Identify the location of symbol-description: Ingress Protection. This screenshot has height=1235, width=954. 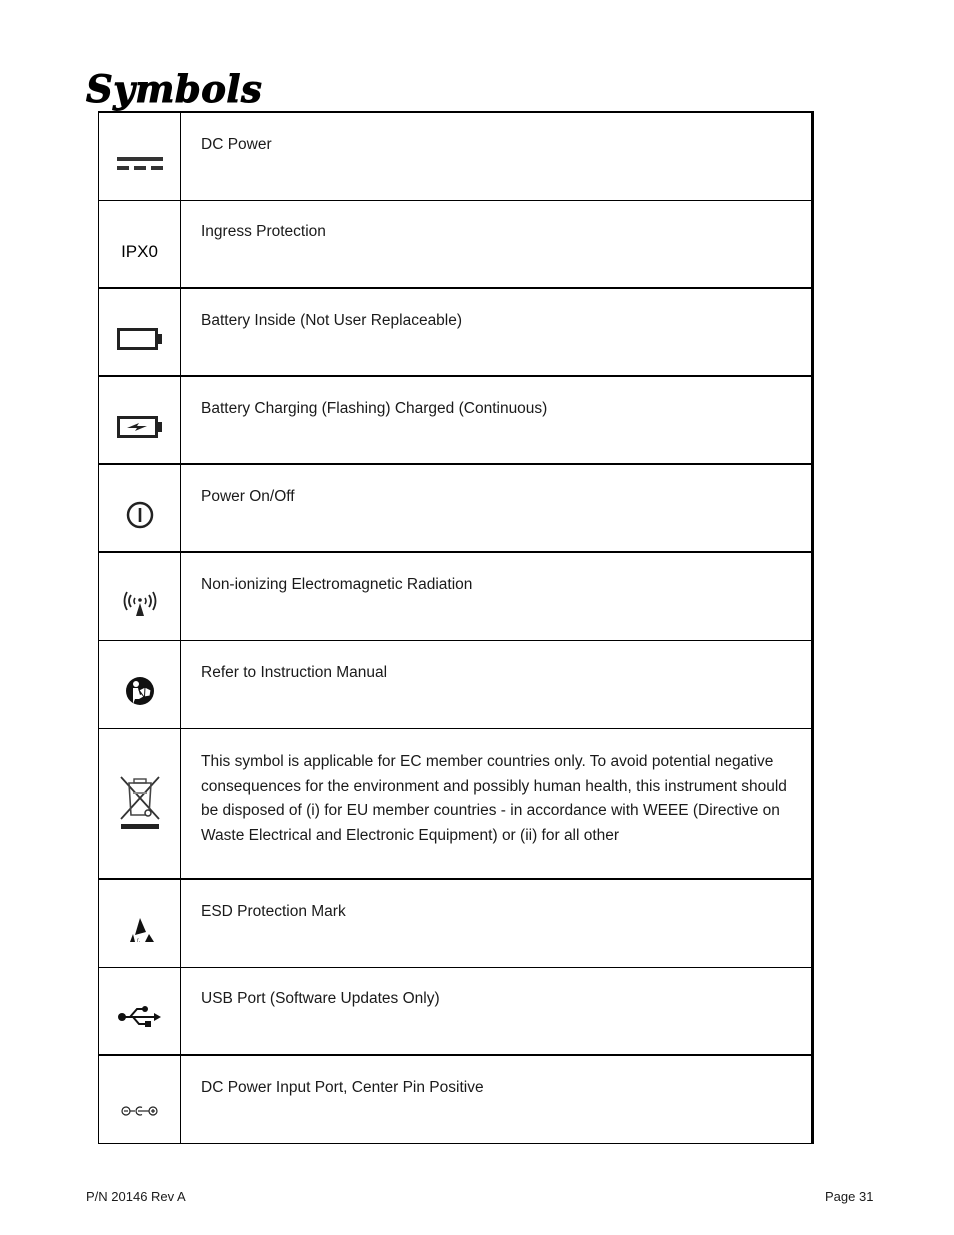
(497, 244).